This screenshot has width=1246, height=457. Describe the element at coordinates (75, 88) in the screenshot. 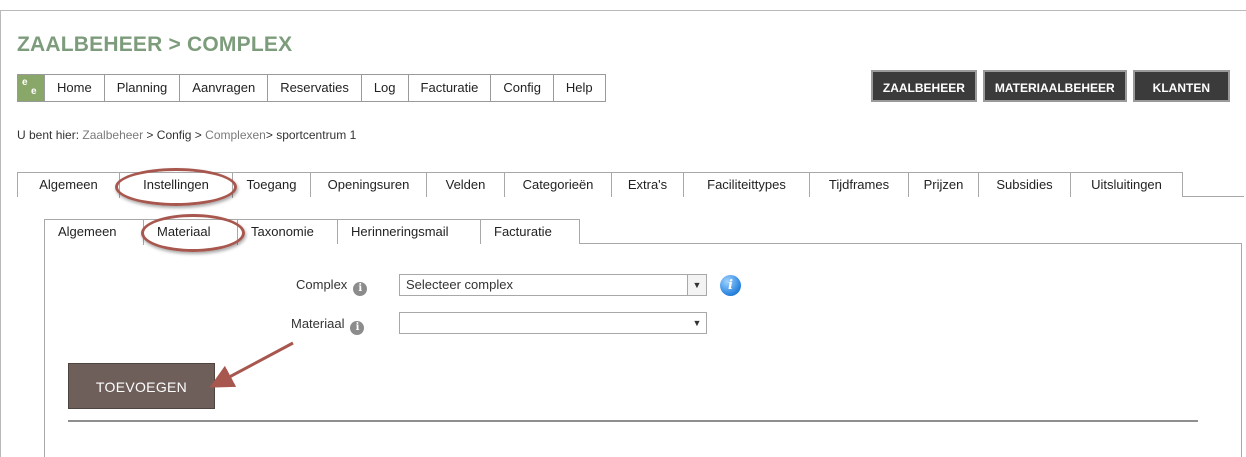

I see `nav-home: Home` at that location.